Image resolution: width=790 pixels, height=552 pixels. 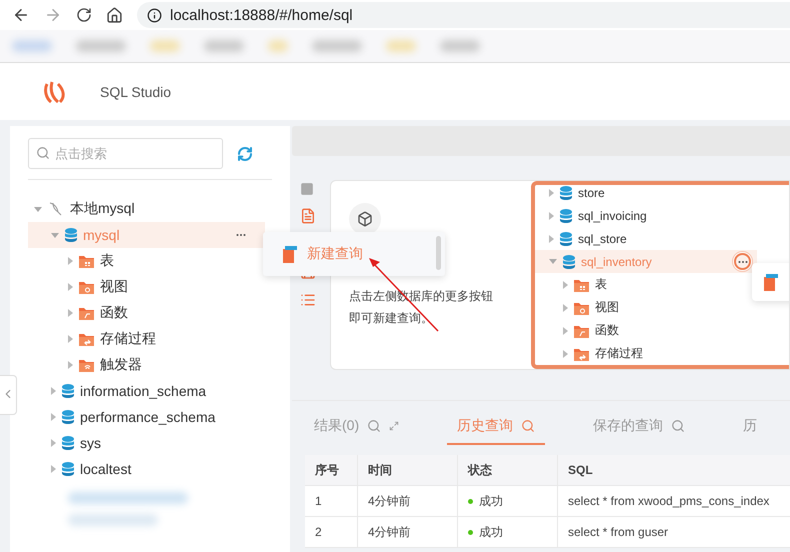 I want to click on tree-item: information_schema, so click(x=146, y=391).